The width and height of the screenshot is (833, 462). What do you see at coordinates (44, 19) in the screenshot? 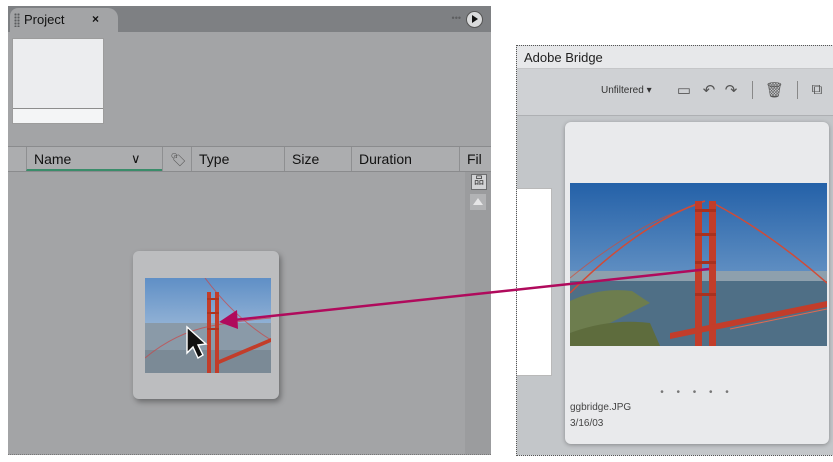
I see `project-tab-label: Project` at bounding box center [44, 19].